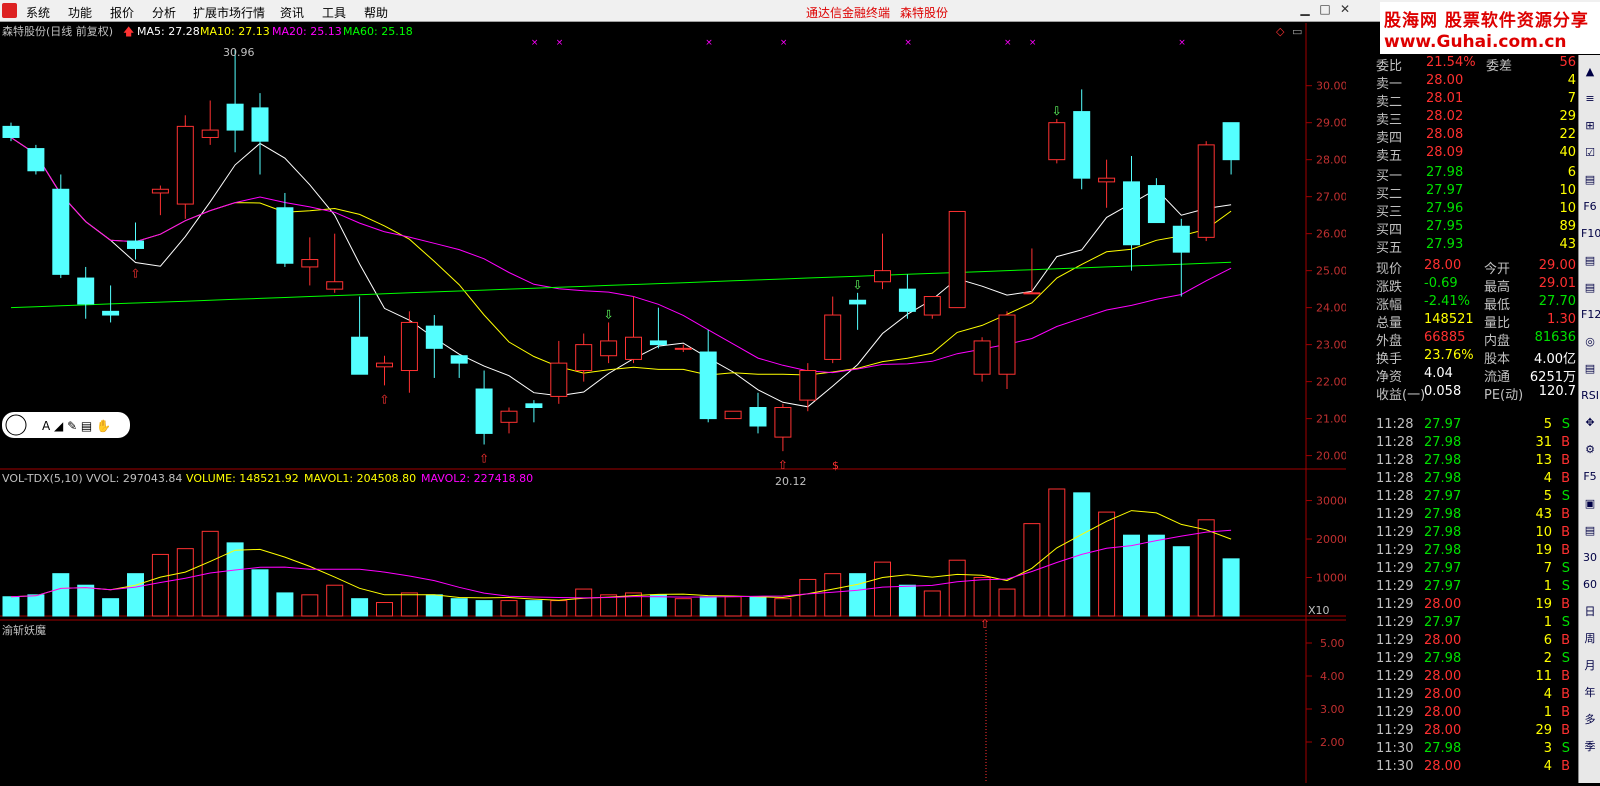 The width and height of the screenshot is (1600, 786). What do you see at coordinates (1590, 720) in the screenshot?
I see `toolbar-button-24: 多` at bounding box center [1590, 720].